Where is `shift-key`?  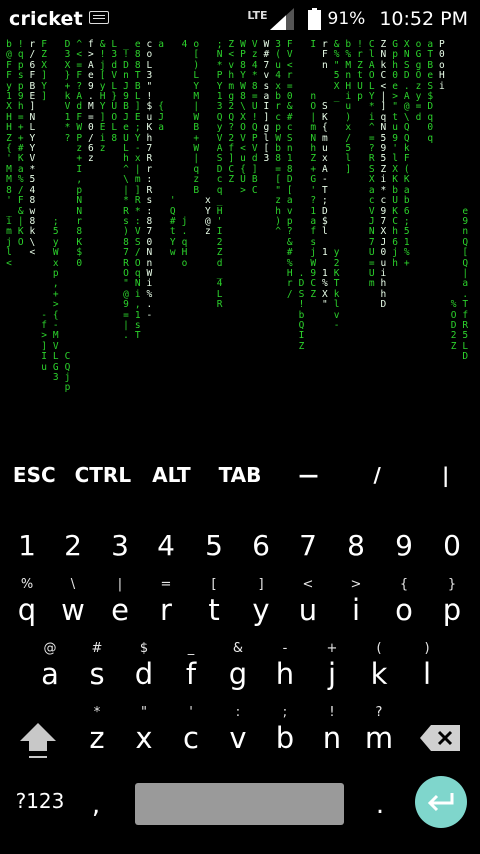 shift-key is located at coordinates (38, 741).